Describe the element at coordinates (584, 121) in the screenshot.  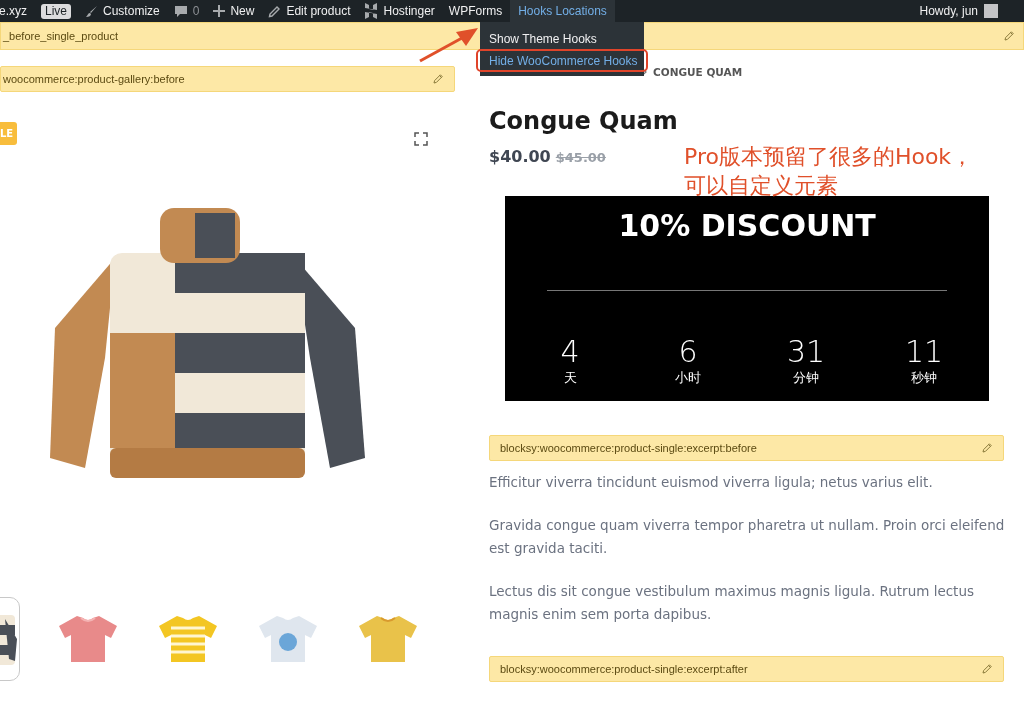
I see `product-title: Congue Quam` at that location.